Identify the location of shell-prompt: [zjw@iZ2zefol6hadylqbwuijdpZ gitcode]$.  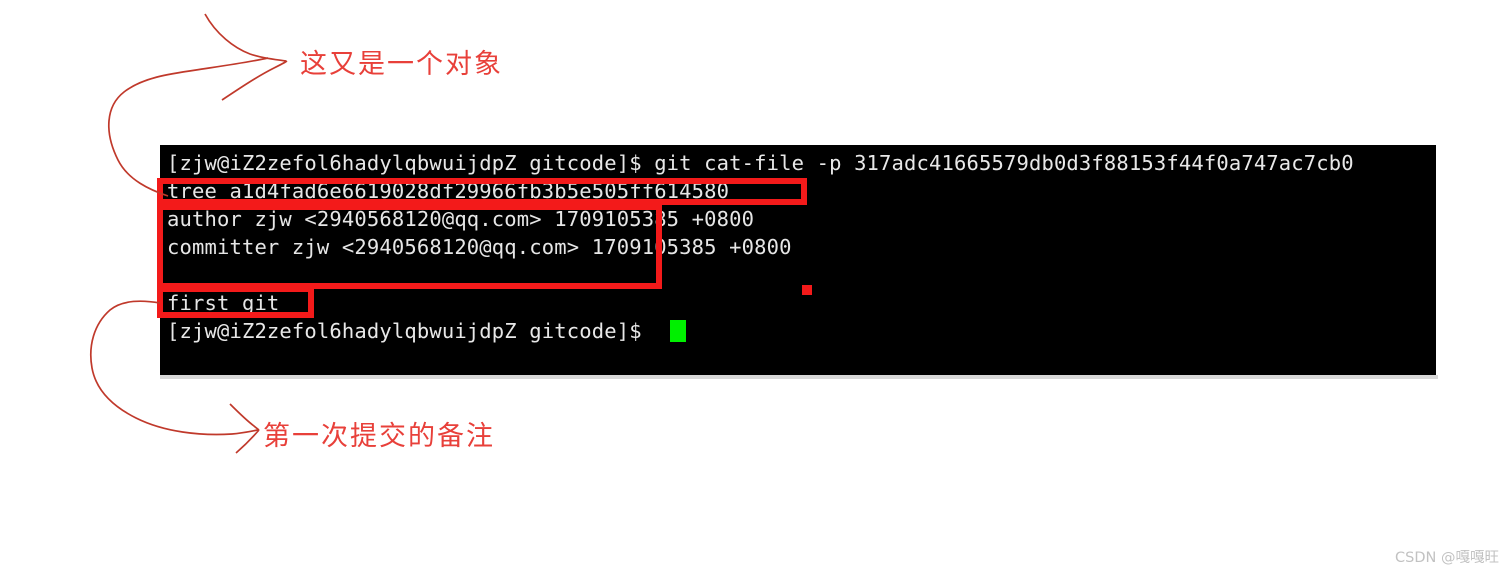
(404, 163).